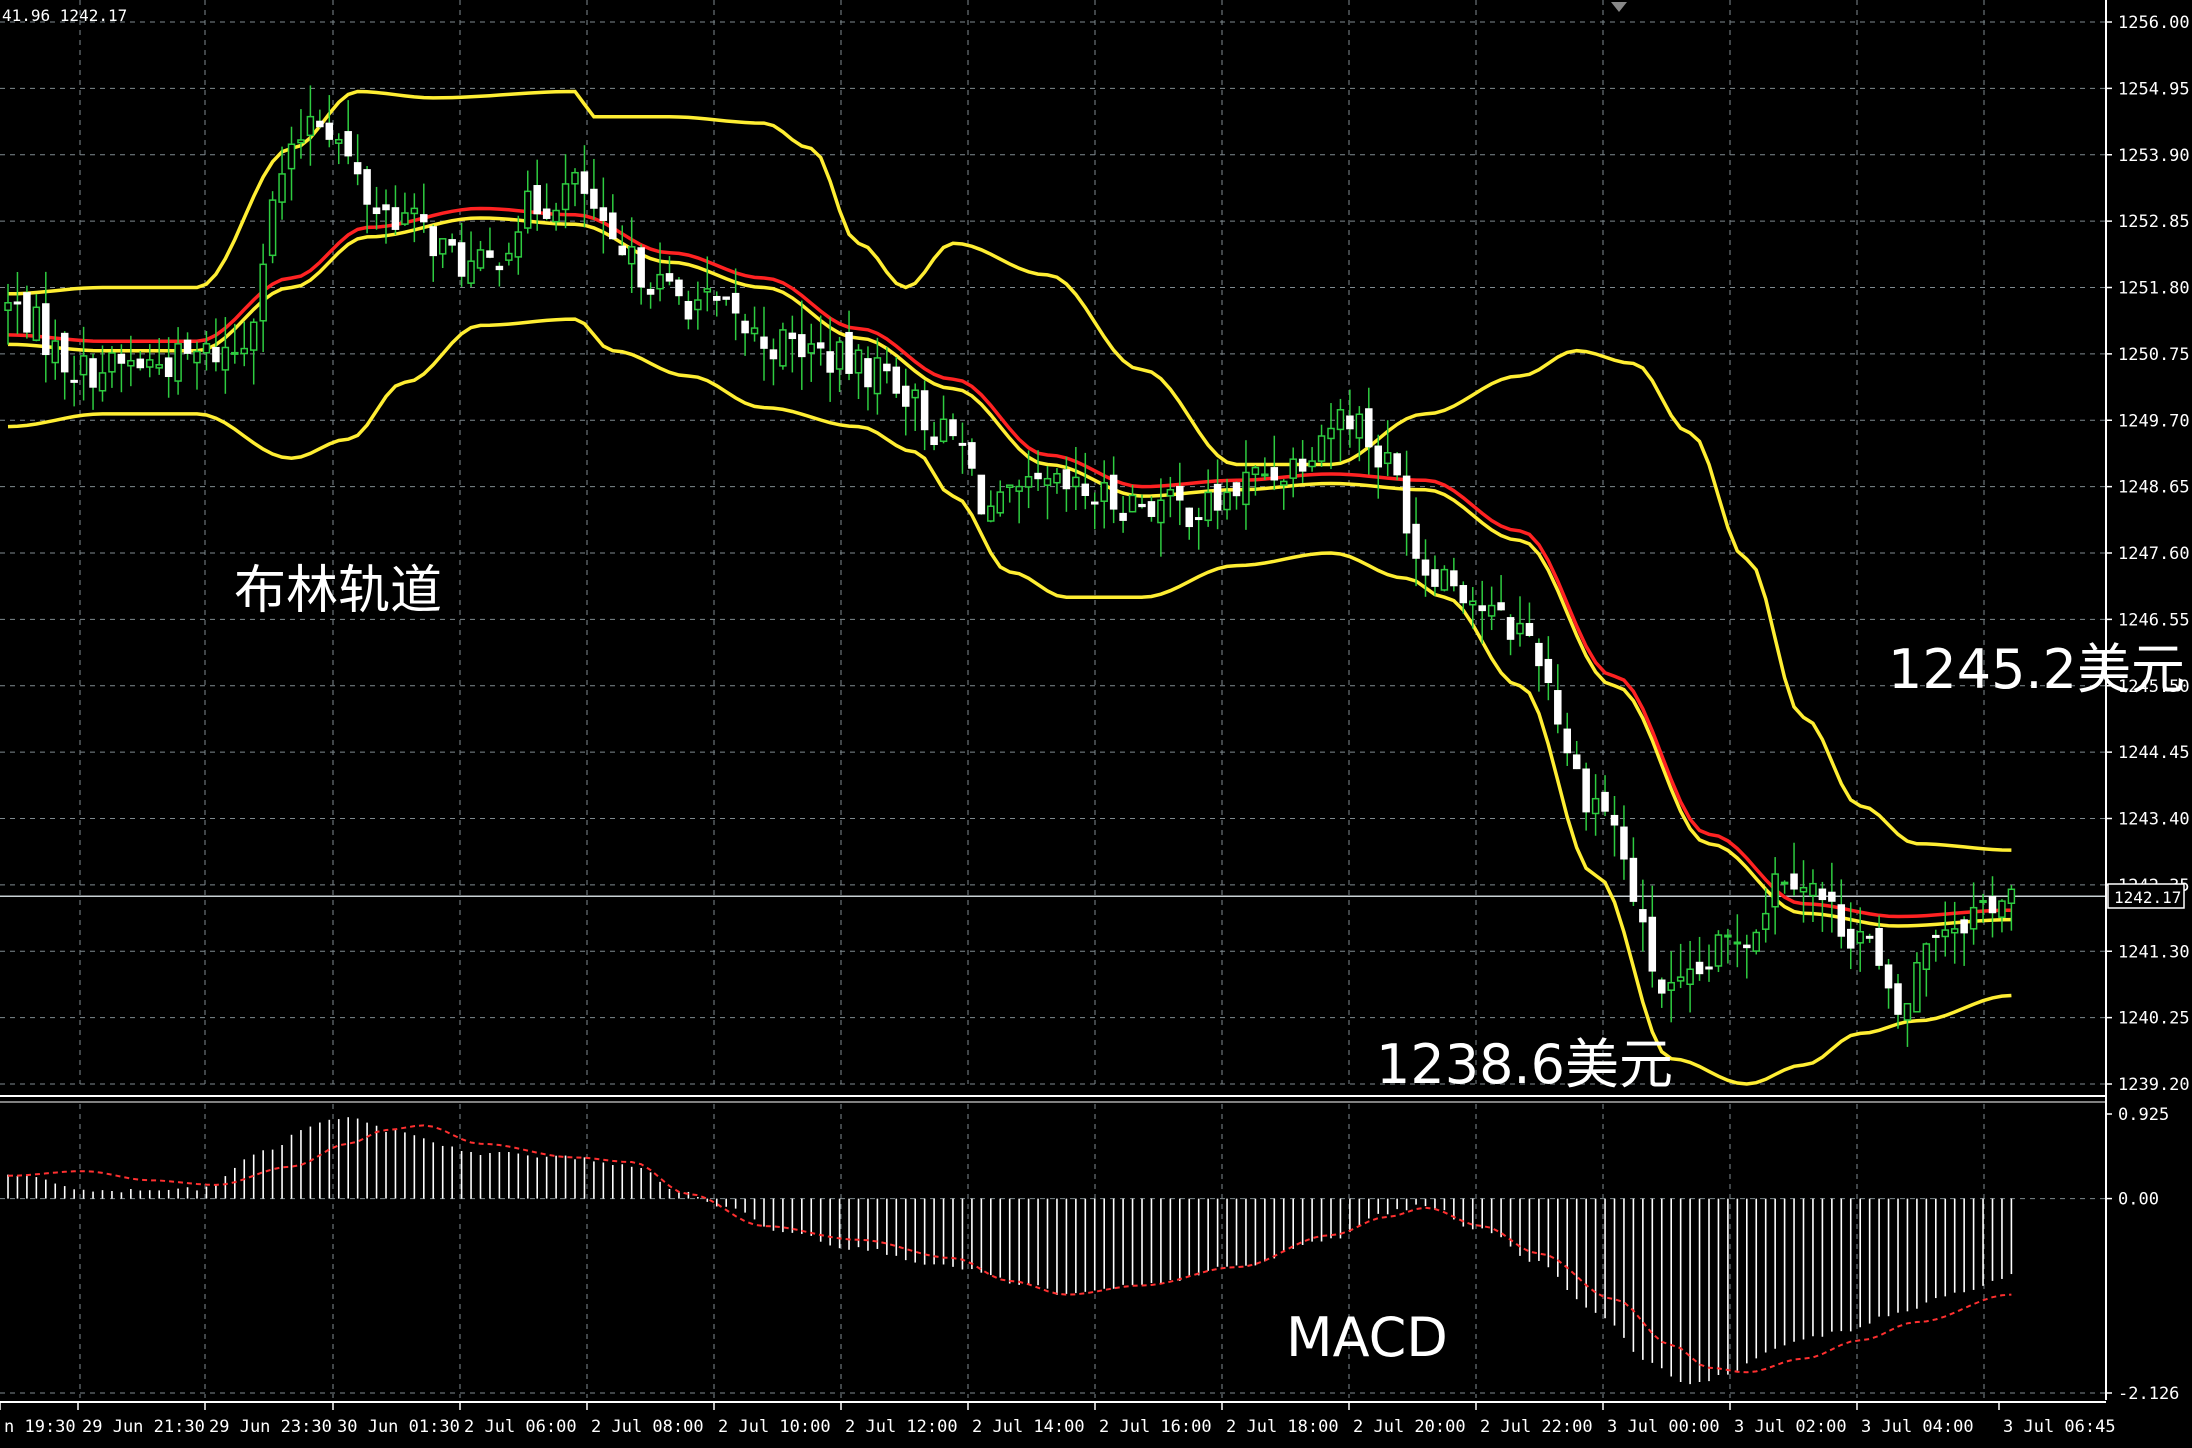  Describe the element at coordinates (1619, 7) in the screenshot. I see `shift-marker-icon` at that location.